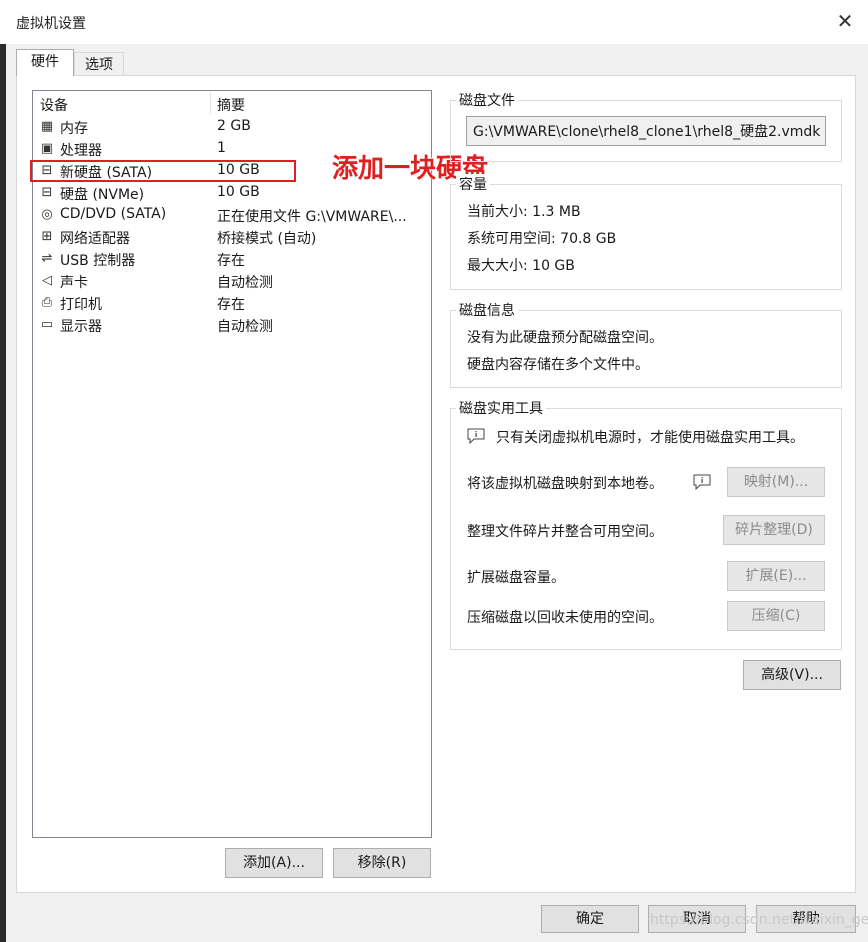 The image size is (868, 942). What do you see at coordinates (565, 484) in the screenshot?
I see `map-description: 将该虚拟机磁盘映射到本地卷。` at bounding box center [565, 484].